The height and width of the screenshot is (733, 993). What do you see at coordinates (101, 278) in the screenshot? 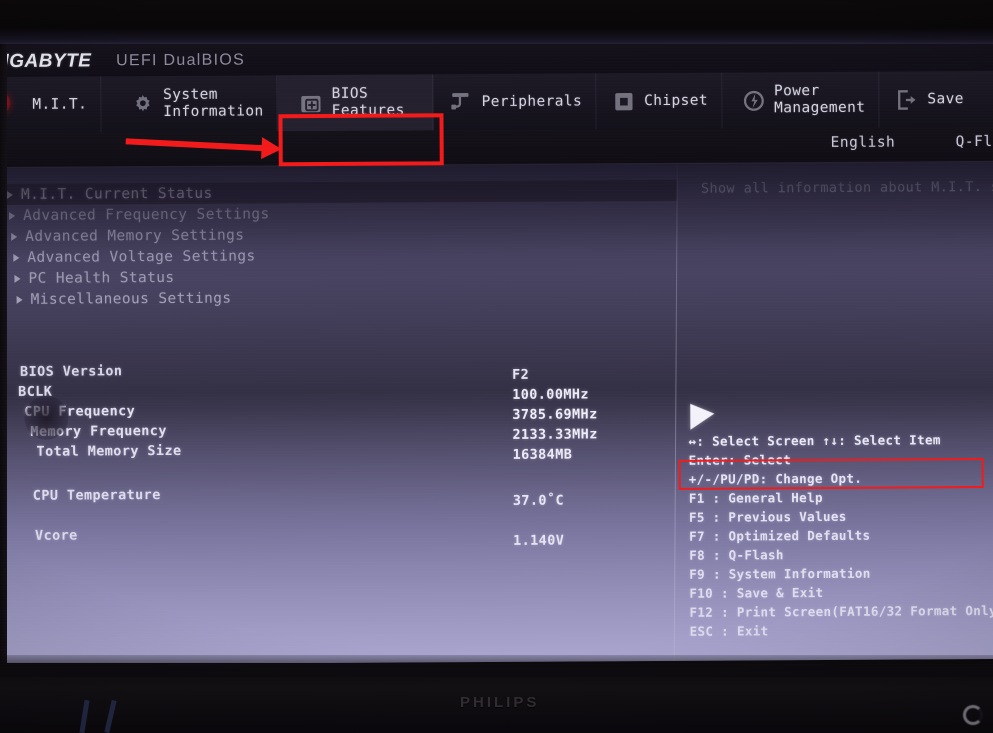
I see `menu-label: PC Health Status` at bounding box center [101, 278].